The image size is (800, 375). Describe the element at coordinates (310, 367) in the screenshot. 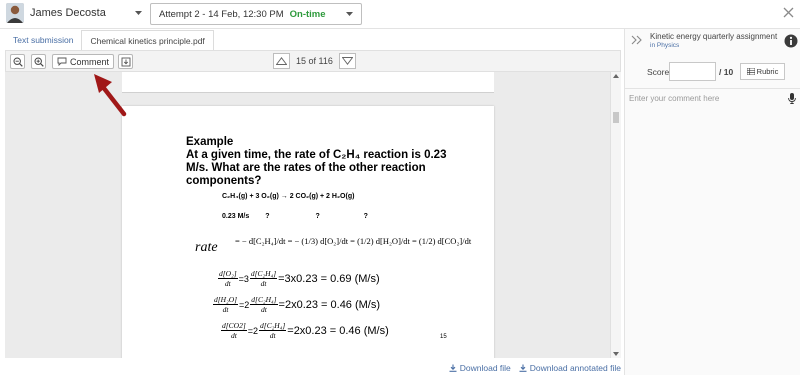

I see `download-links: Download file Download annotated file` at that location.